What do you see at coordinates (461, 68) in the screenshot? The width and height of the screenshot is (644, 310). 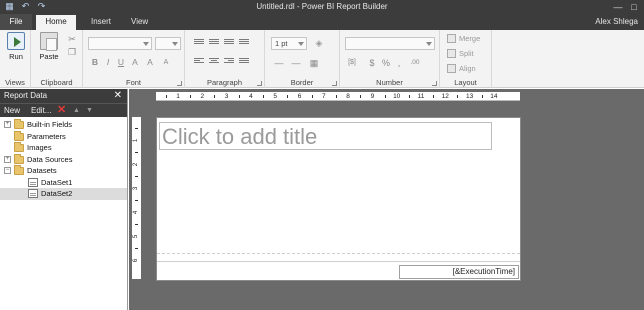 I see `align-menu-button: Align` at bounding box center [461, 68].